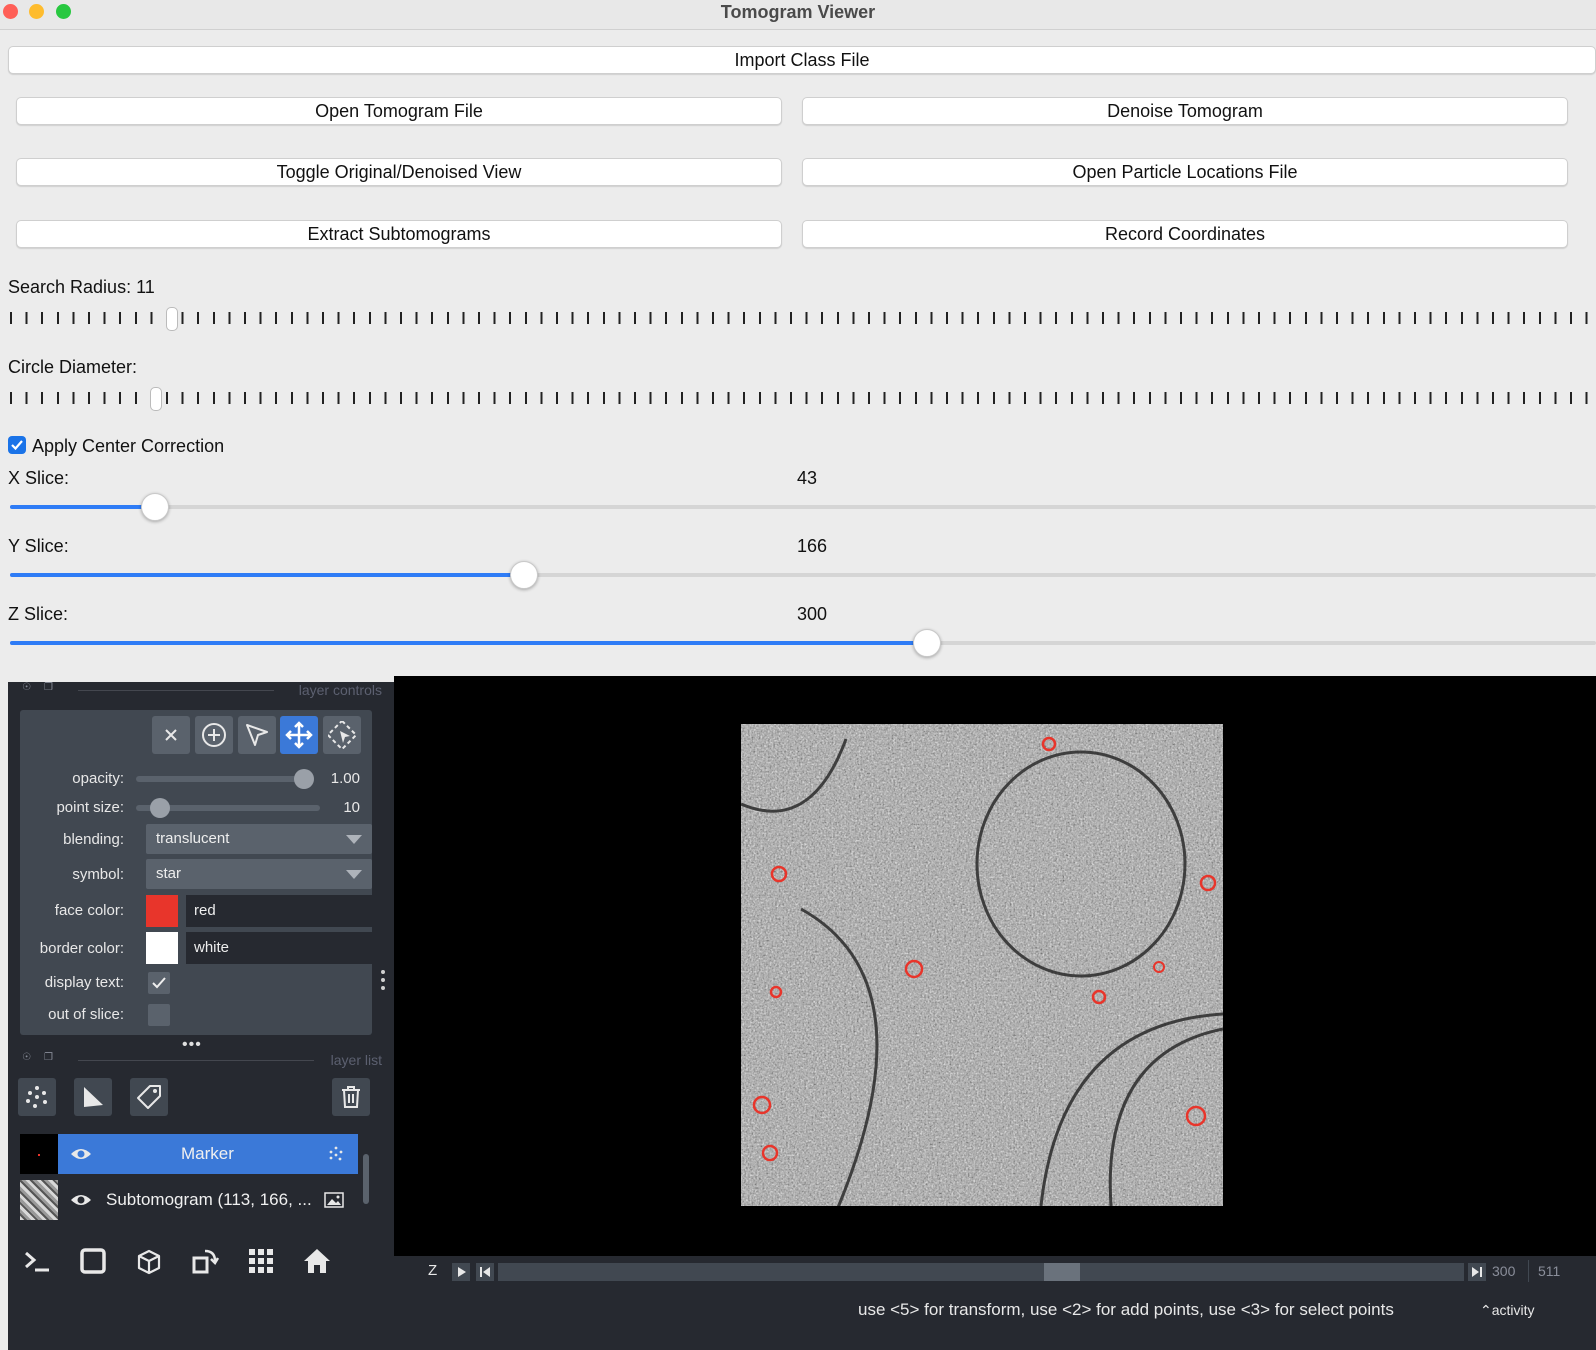  What do you see at coordinates (803, 507) in the screenshot?
I see `x-slice-slider` at bounding box center [803, 507].